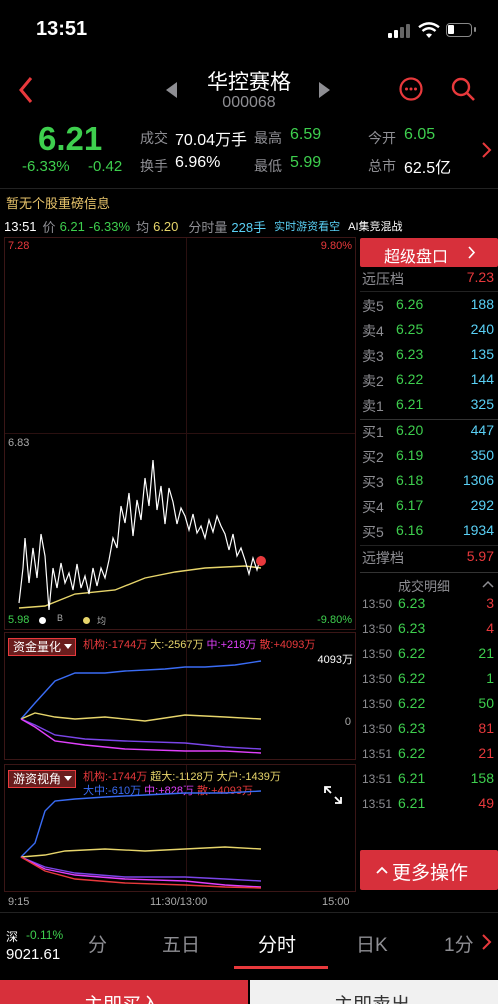 Image resolution: width=498 pixels, height=1004 pixels. Describe the element at coordinates (412, 728) in the screenshot. I see `trade-price: 6.23` at that location.